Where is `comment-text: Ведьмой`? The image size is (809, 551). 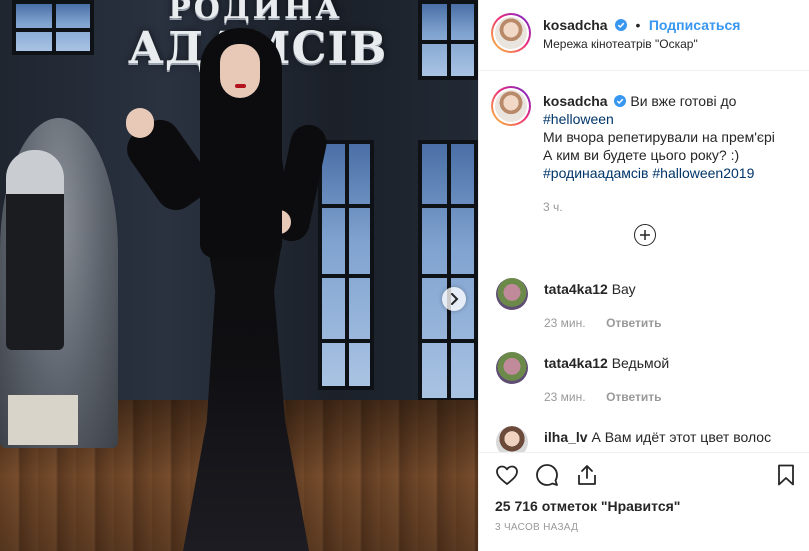 comment-text: Ведьмой is located at coordinates (640, 363).